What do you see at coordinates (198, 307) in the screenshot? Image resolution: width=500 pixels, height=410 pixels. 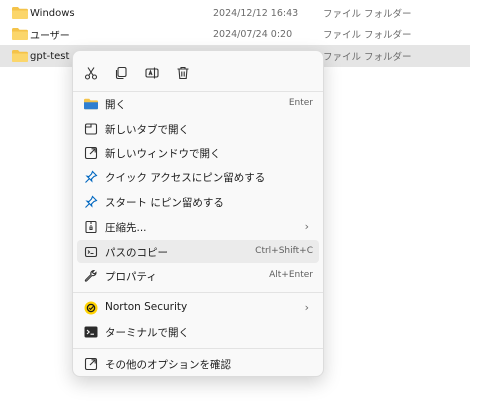 I see `menu-item-norton-security: Norton Security ›` at bounding box center [198, 307].